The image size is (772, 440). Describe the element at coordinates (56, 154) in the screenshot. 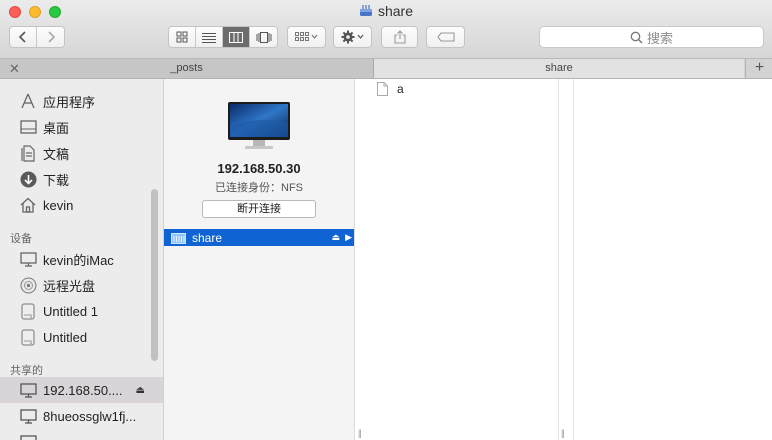

I see `sidebar-item-label: 文稿` at that location.